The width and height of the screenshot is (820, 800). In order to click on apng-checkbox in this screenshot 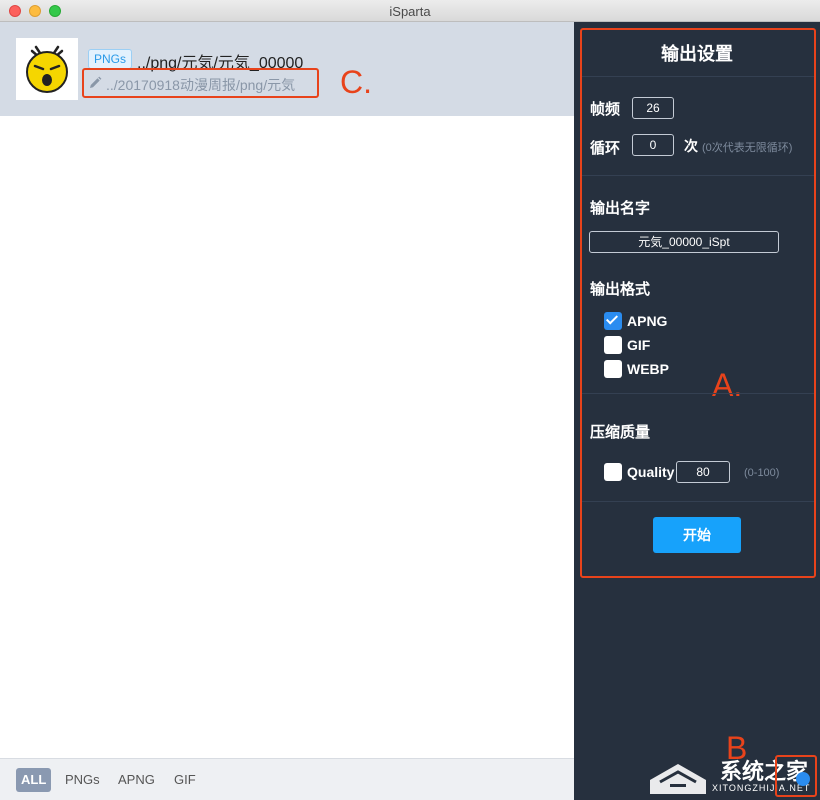, I will do `click(613, 321)`.